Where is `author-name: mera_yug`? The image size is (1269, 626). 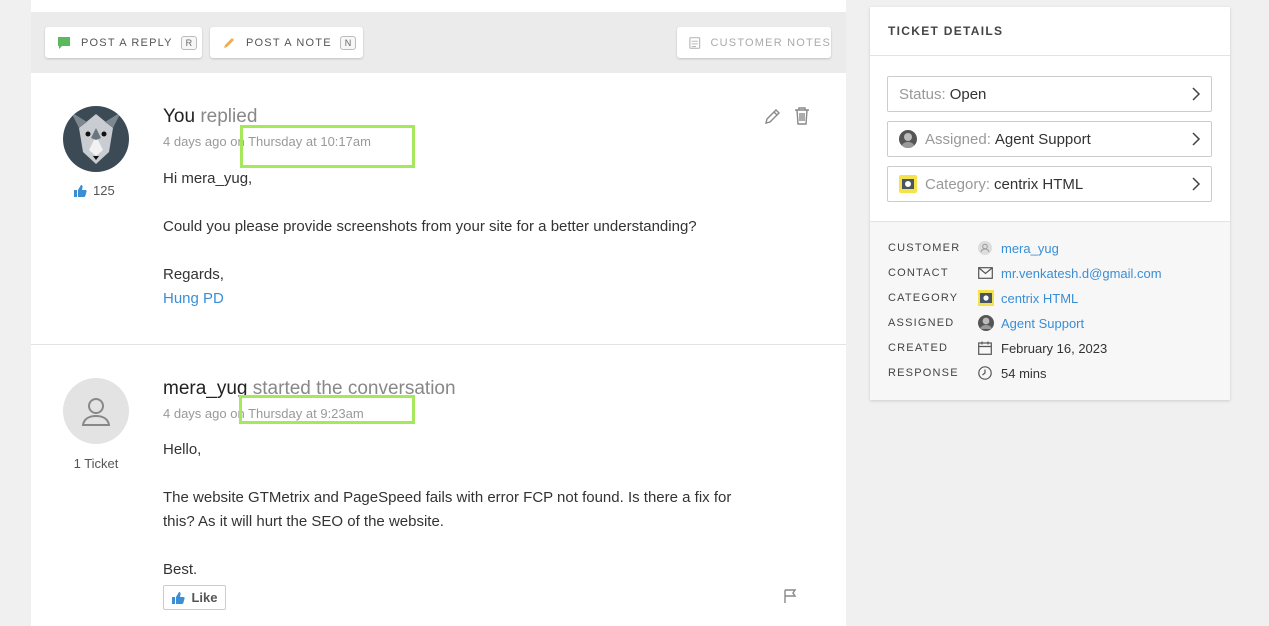
author-name: mera_yug is located at coordinates (205, 388).